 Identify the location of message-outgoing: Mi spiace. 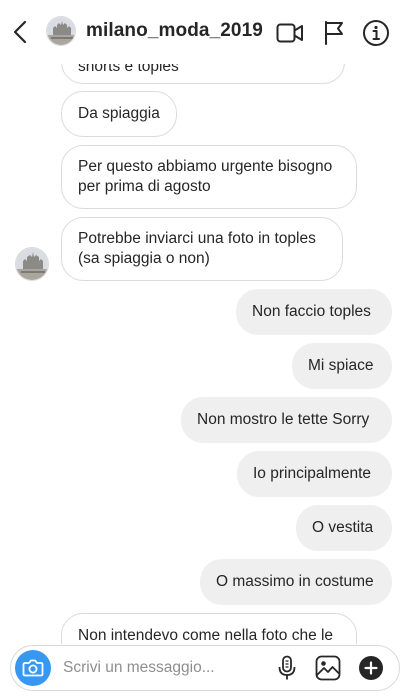
(342, 366).